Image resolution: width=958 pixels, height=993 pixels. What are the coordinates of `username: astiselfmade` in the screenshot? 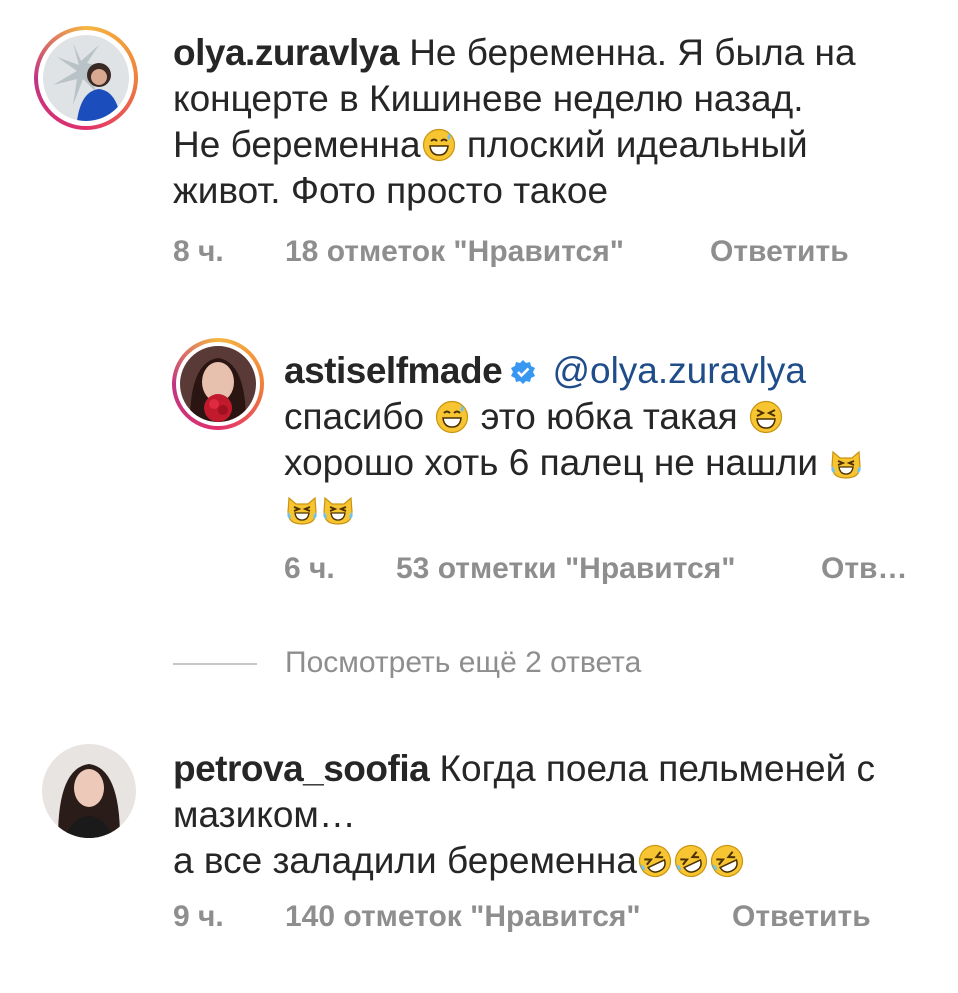 It's located at (393, 370).